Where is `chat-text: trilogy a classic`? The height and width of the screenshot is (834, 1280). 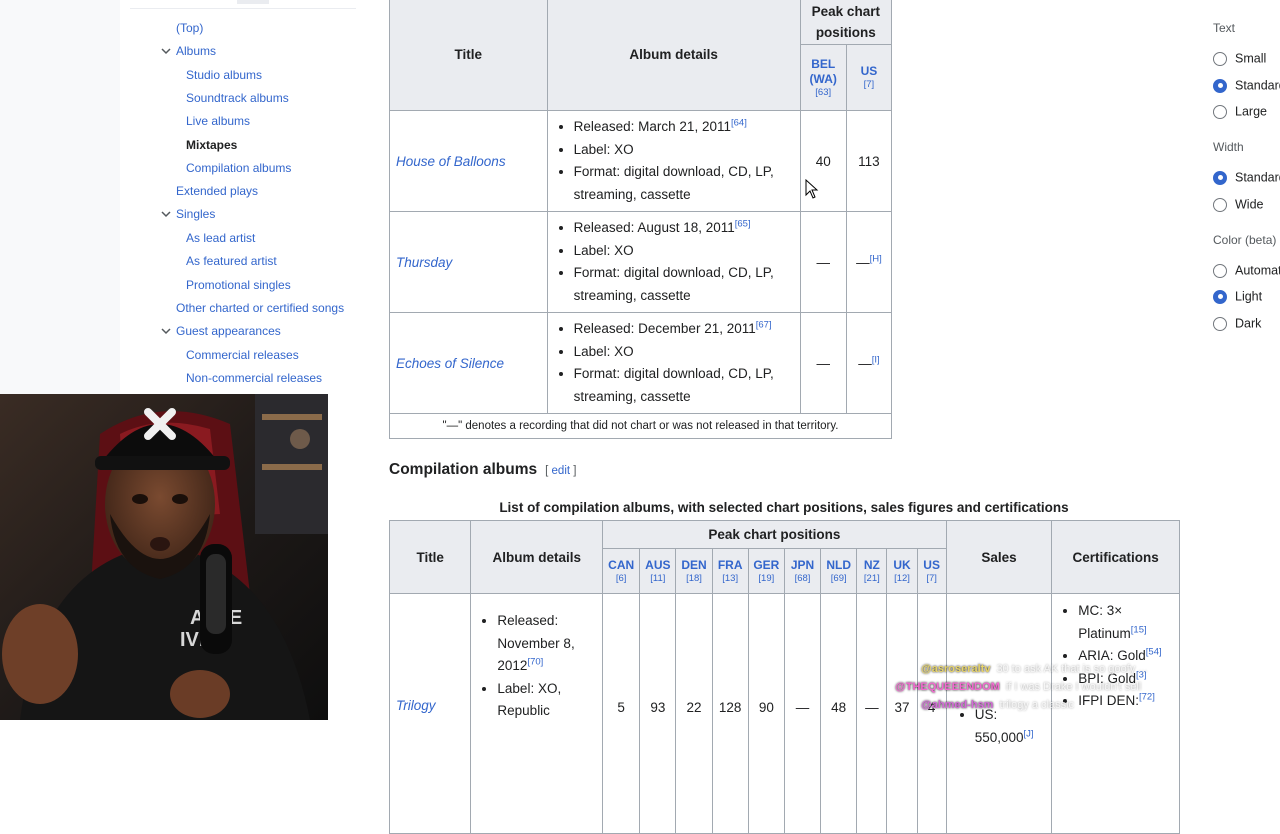 chat-text: trilogy a classic is located at coordinates (1037, 705).